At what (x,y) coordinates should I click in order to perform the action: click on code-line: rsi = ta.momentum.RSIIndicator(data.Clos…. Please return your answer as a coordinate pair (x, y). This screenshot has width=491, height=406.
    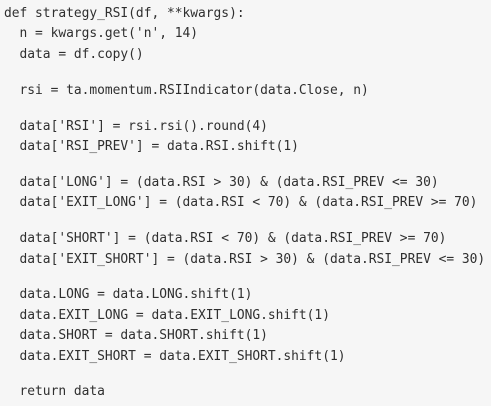
    Looking at the image, I should click on (186, 90).